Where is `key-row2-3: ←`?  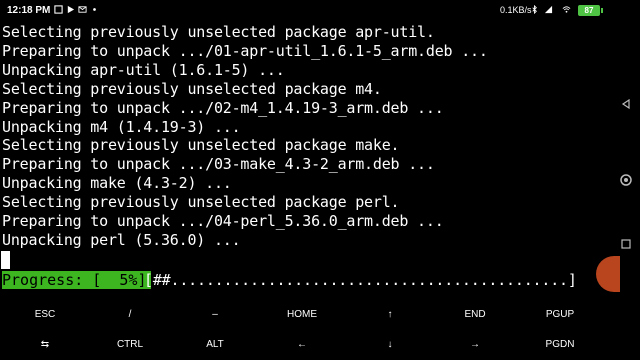 key-row2-3: ← is located at coordinates (302, 345).